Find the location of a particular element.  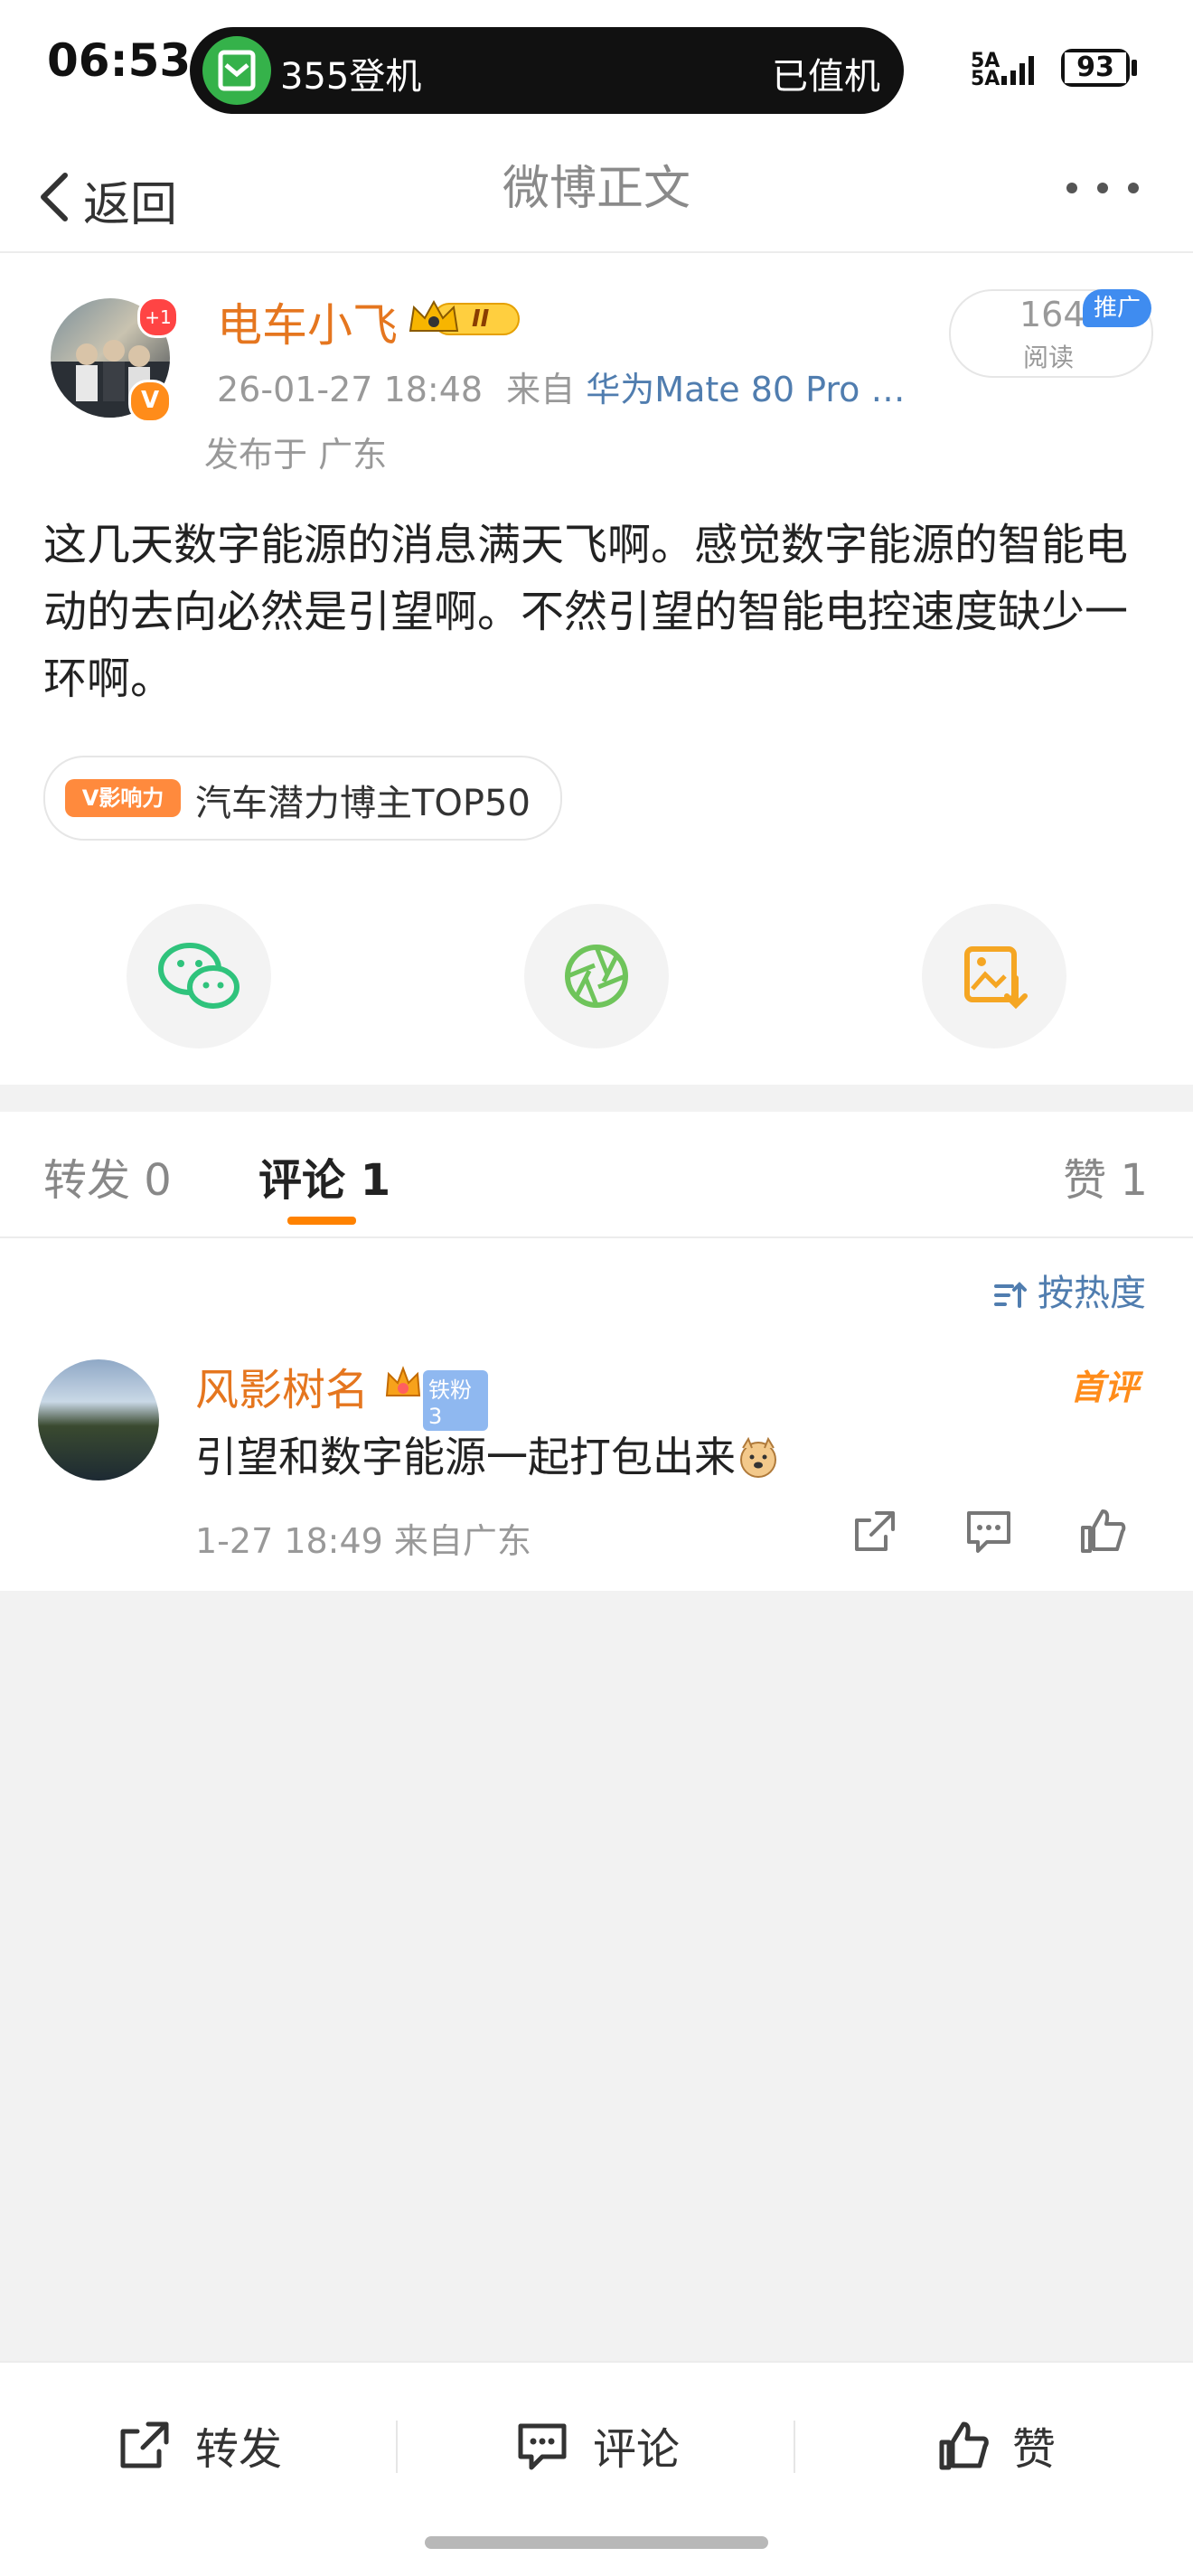

boarding-app-icon is located at coordinates (236, 71).